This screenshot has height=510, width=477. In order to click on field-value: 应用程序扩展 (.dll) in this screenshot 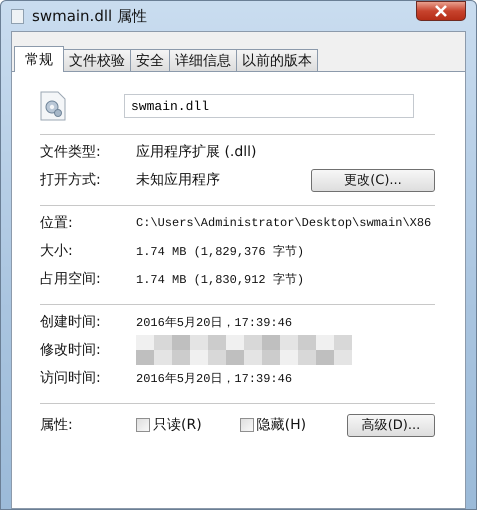, I will do `click(196, 152)`.